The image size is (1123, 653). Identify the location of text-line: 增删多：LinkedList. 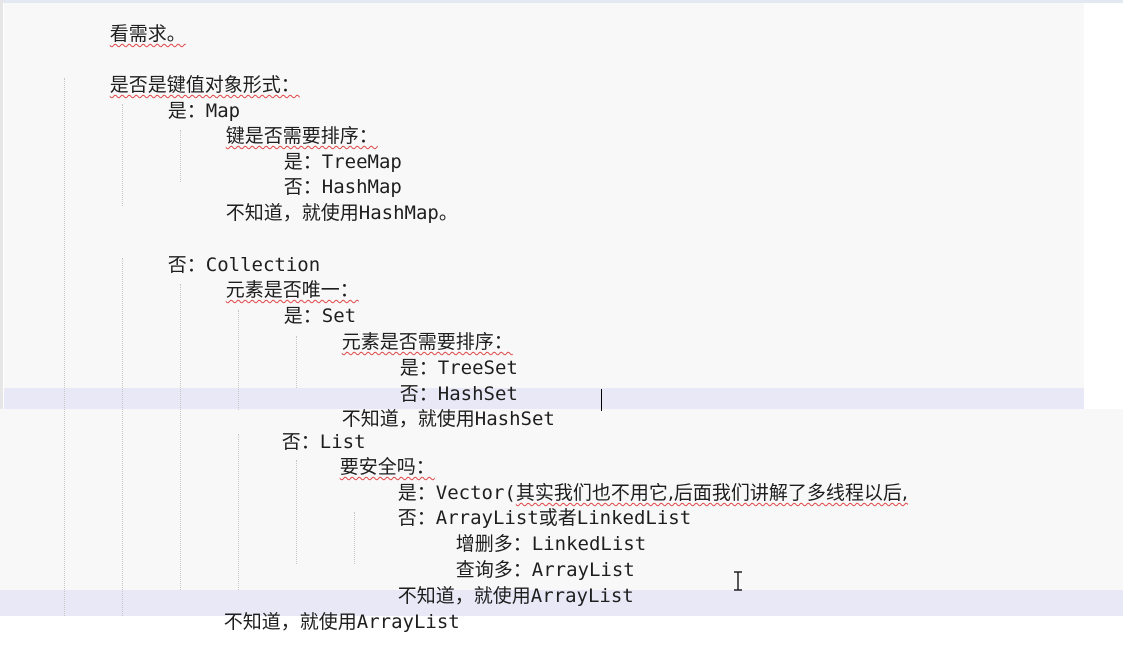
(528, 534).